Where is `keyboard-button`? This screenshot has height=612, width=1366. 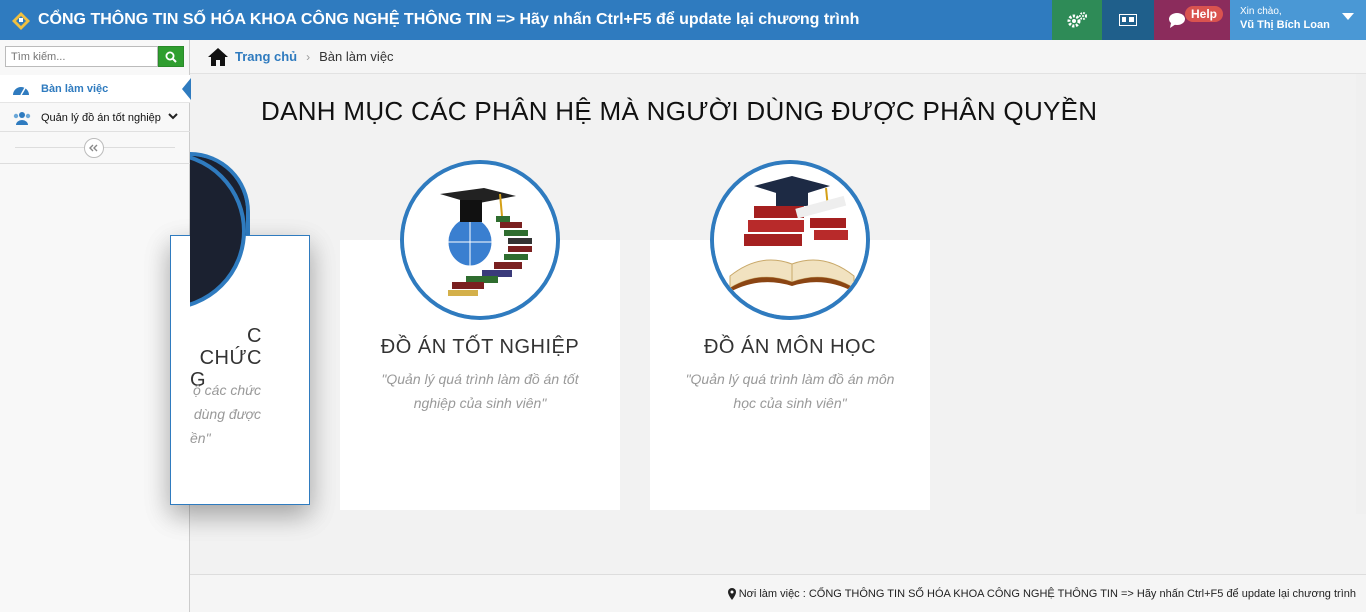
keyboard-button is located at coordinates (1128, 20).